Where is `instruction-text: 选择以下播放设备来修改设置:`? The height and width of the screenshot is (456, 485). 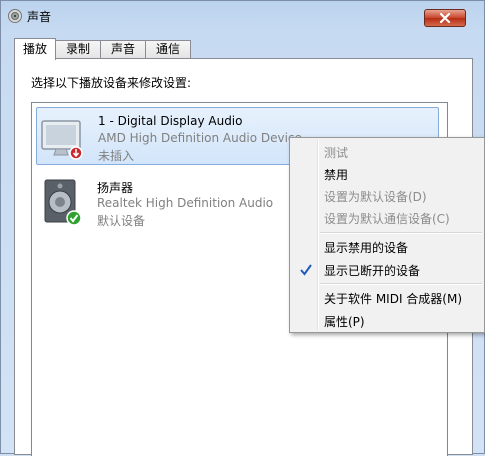
instruction-text: 选择以下播放设备来修改设置: is located at coordinates (111, 83).